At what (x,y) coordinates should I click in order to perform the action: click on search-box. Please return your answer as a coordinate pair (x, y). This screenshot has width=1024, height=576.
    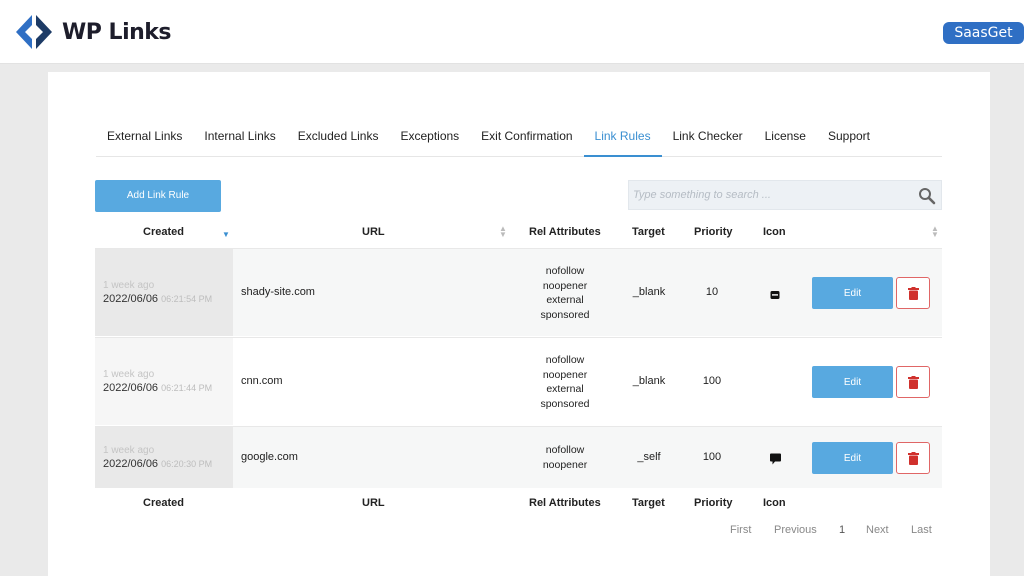
    Looking at the image, I should click on (785, 195).